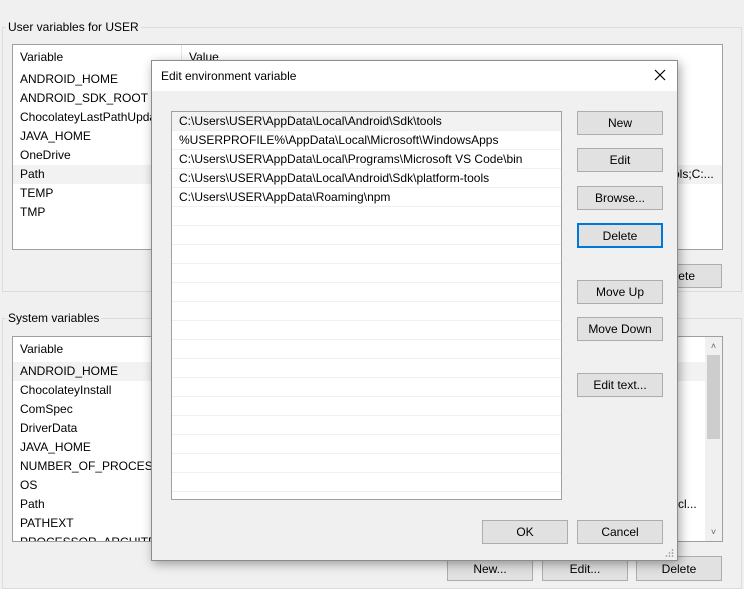 The width and height of the screenshot is (744, 589). Describe the element at coordinates (713, 346) in the screenshot. I see `scroll-up-arrow-icon: ˄` at that location.